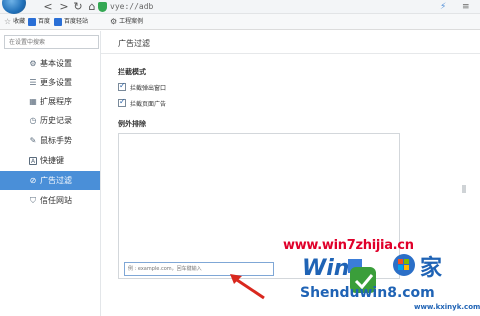 This screenshot has width=480, height=316. I want to click on sidebar-item-ad-filter: ⊘ 广告过滤, so click(50, 180).